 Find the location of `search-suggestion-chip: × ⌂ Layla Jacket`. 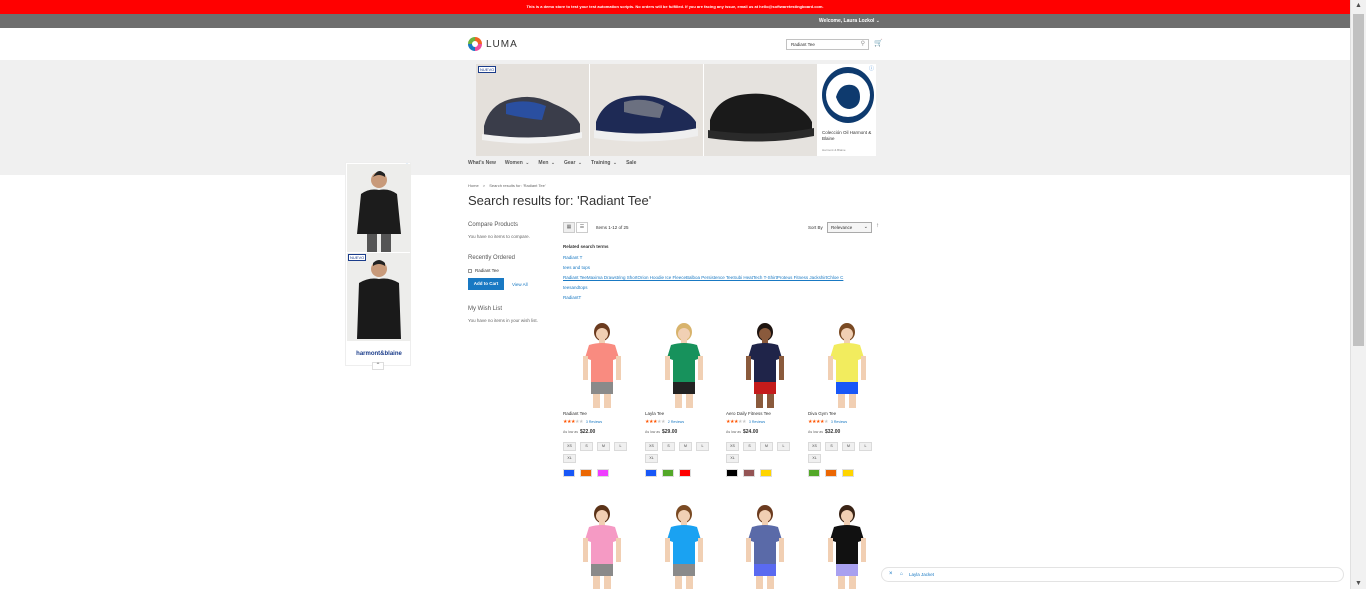

search-suggestion-chip: × ⌂ Layla Jacket is located at coordinates (1112, 574).